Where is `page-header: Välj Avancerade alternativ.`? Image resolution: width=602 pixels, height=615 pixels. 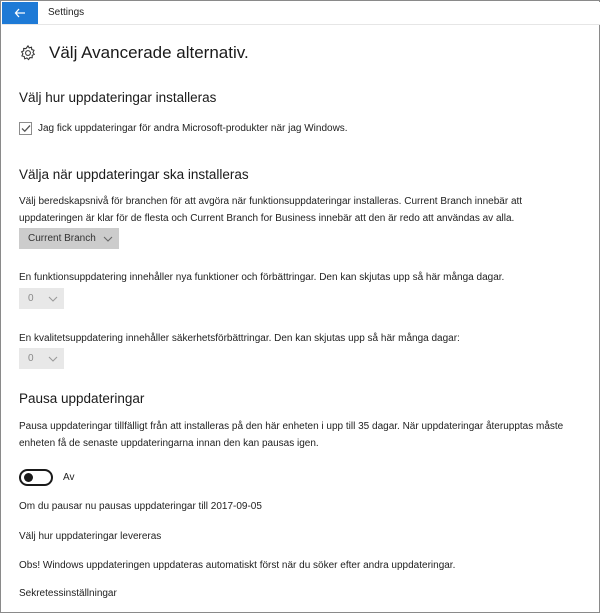
page-header: Välj Avancerade alternativ. is located at coordinates (134, 53).